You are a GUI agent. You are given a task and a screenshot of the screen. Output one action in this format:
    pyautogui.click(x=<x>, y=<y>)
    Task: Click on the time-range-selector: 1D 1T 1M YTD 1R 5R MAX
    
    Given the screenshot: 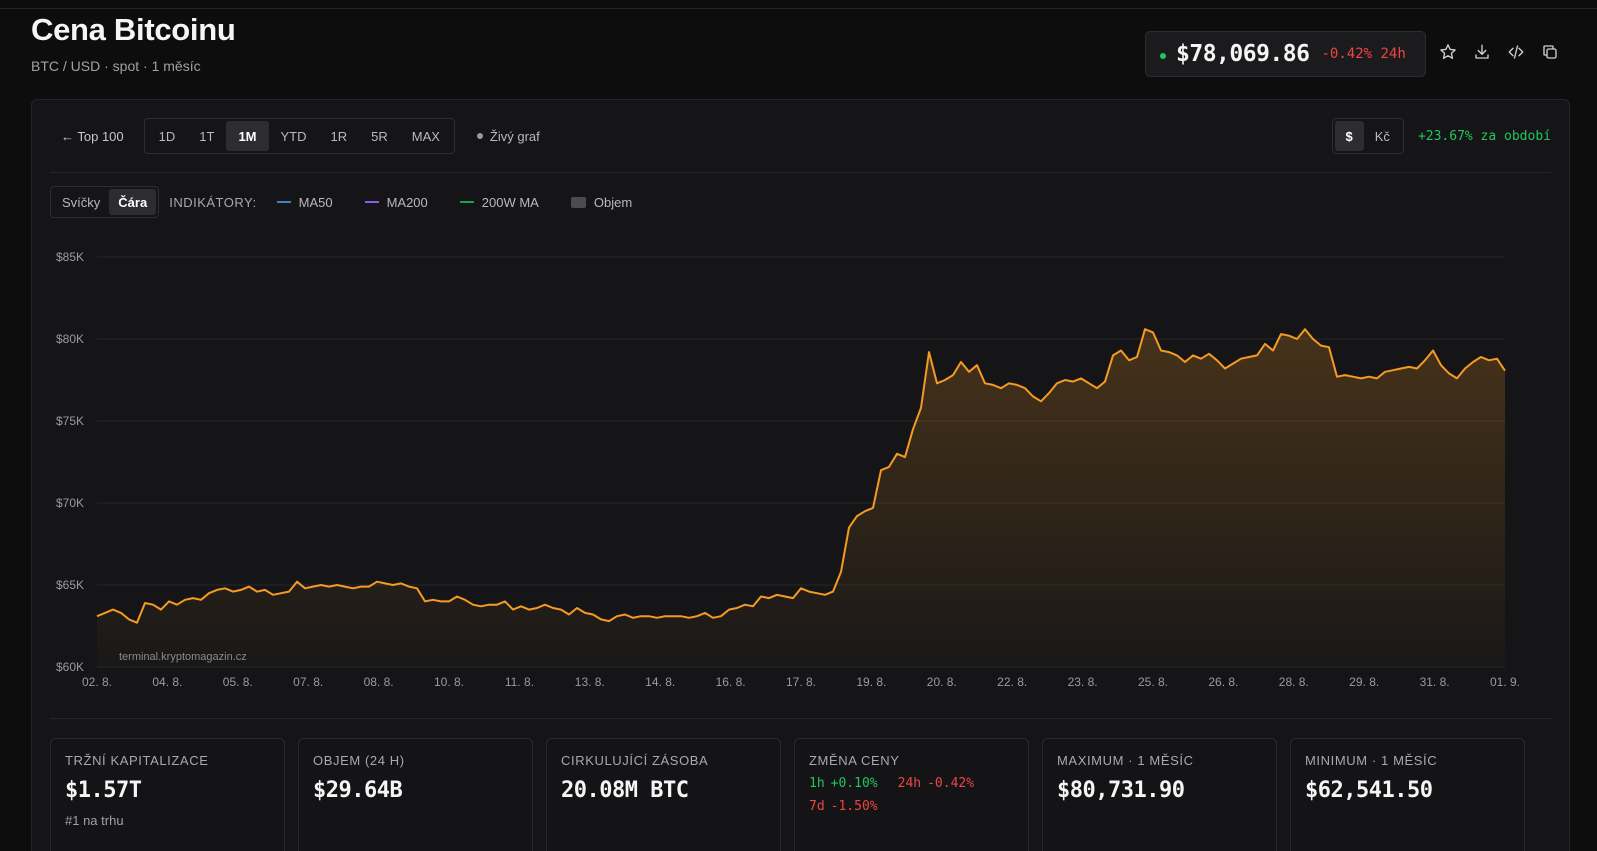 What is the action you would take?
    pyautogui.click(x=299, y=136)
    